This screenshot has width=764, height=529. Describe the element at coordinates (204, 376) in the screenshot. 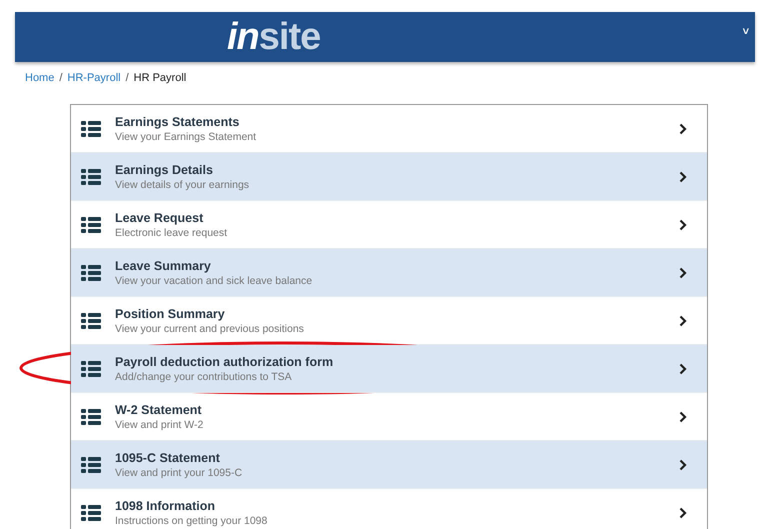

I see `item-description: Add/change your contributions to TSA` at that location.